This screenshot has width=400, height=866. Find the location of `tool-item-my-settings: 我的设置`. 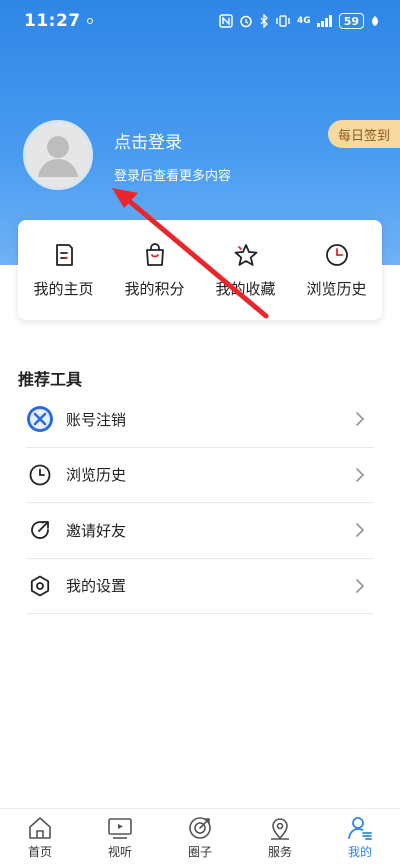

tool-item-my-settings: 我的设置 is located at coordinates (200, 586).